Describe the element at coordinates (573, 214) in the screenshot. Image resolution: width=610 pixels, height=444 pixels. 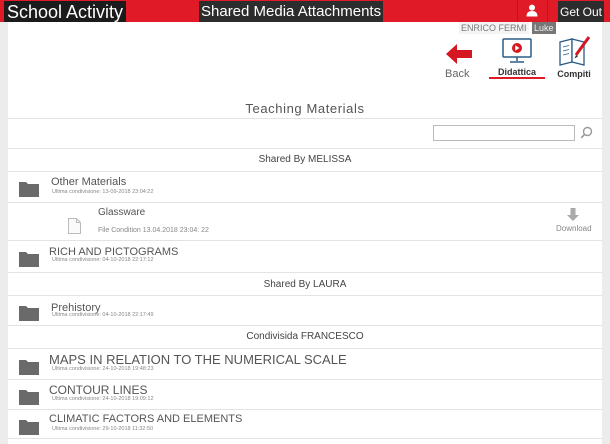
I see `download-icon` at that location.